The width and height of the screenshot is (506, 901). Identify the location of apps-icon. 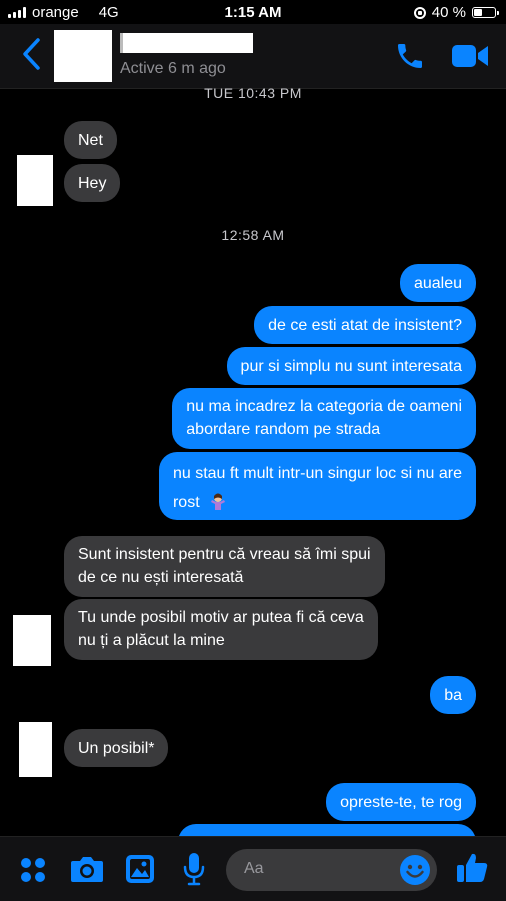
(33, 870).